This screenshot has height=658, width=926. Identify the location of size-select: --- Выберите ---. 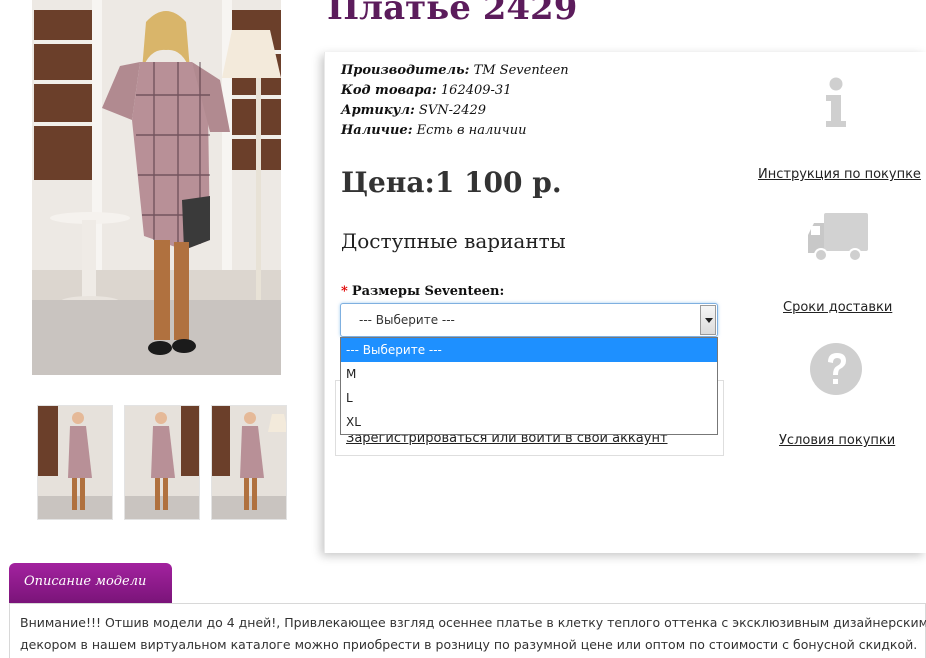
(529, 320).